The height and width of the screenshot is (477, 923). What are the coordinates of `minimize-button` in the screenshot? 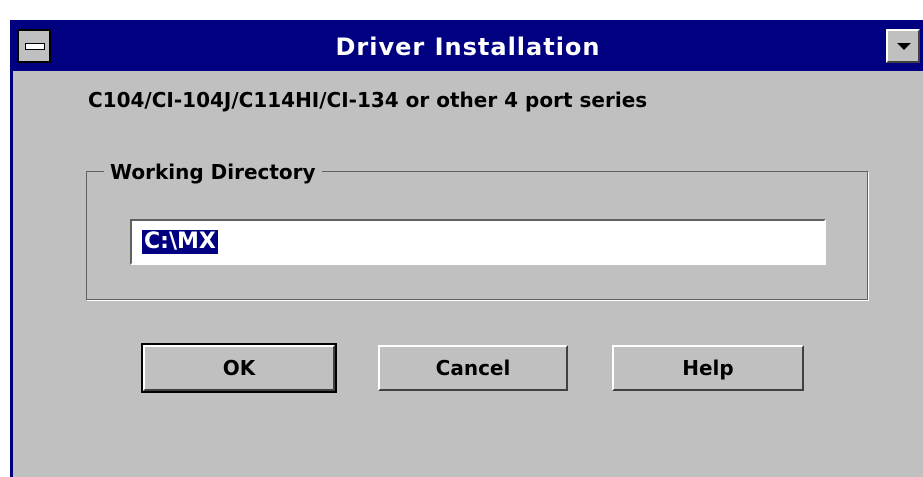 It's located at (903, 46).